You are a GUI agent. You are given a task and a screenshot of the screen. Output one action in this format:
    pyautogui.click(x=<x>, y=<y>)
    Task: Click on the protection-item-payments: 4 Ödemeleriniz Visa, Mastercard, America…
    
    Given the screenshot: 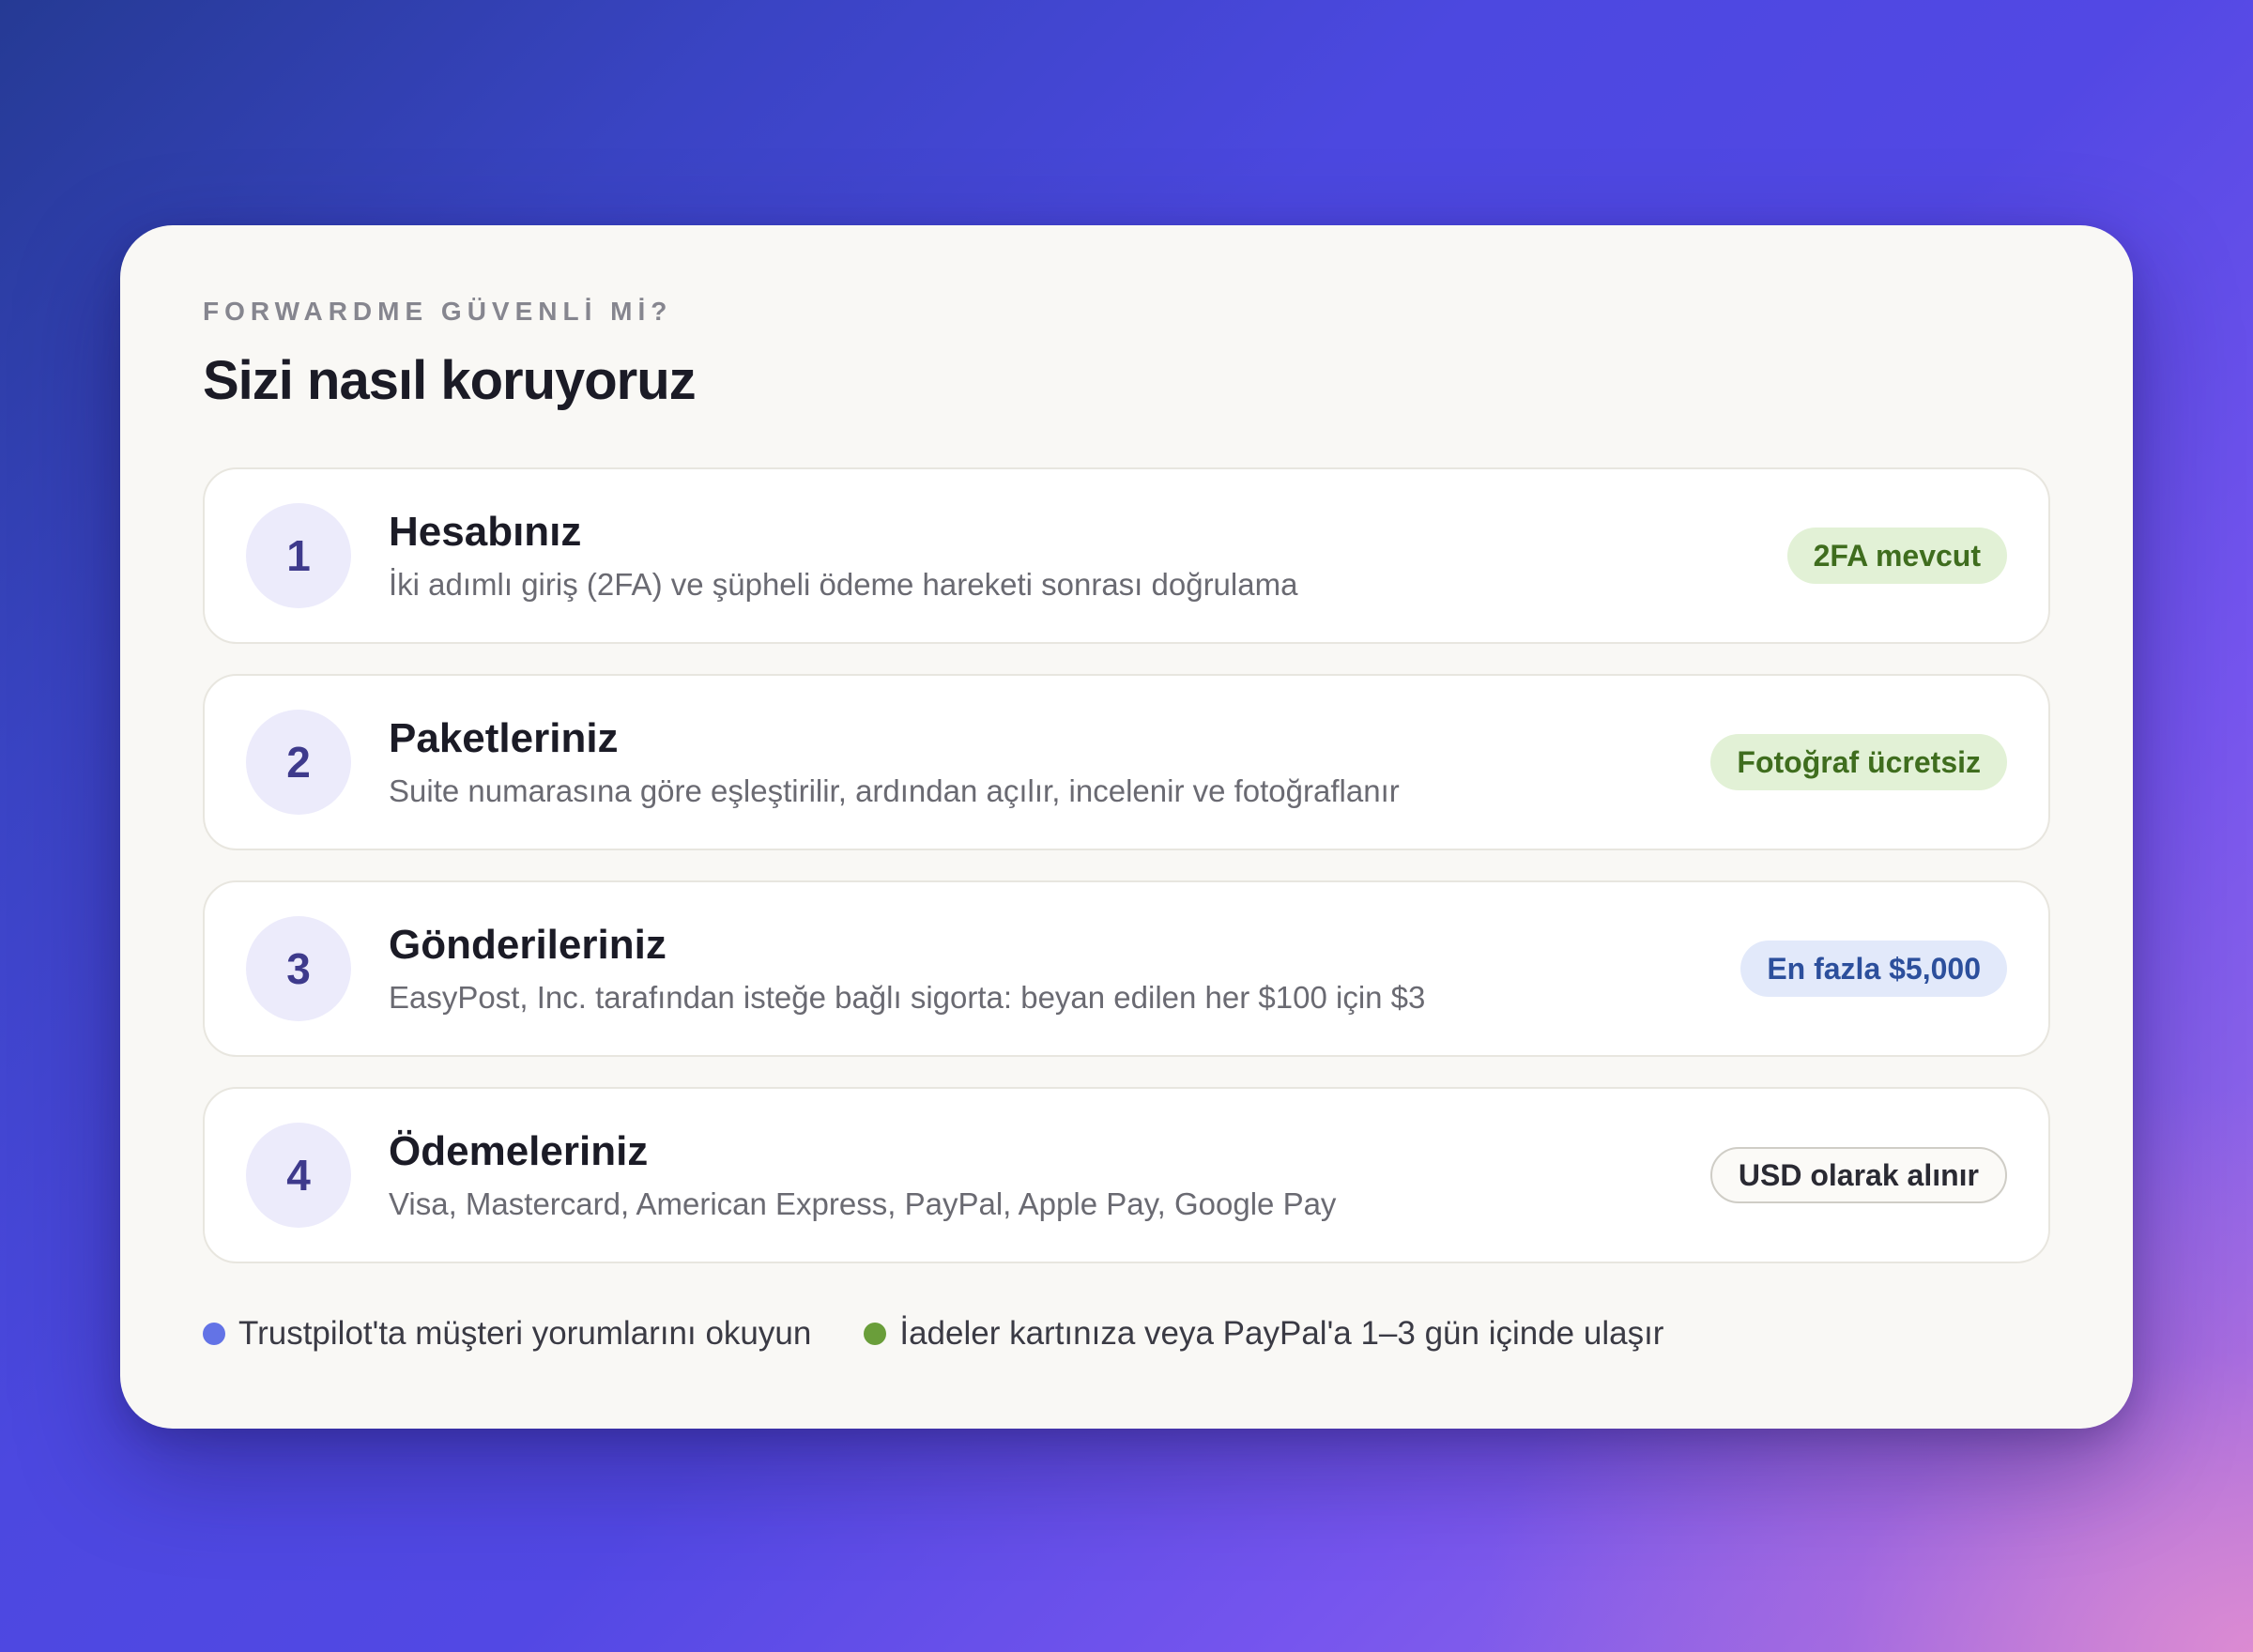 What is the action you would take?
    pyautogui.click(x=1126, y=1175)
    